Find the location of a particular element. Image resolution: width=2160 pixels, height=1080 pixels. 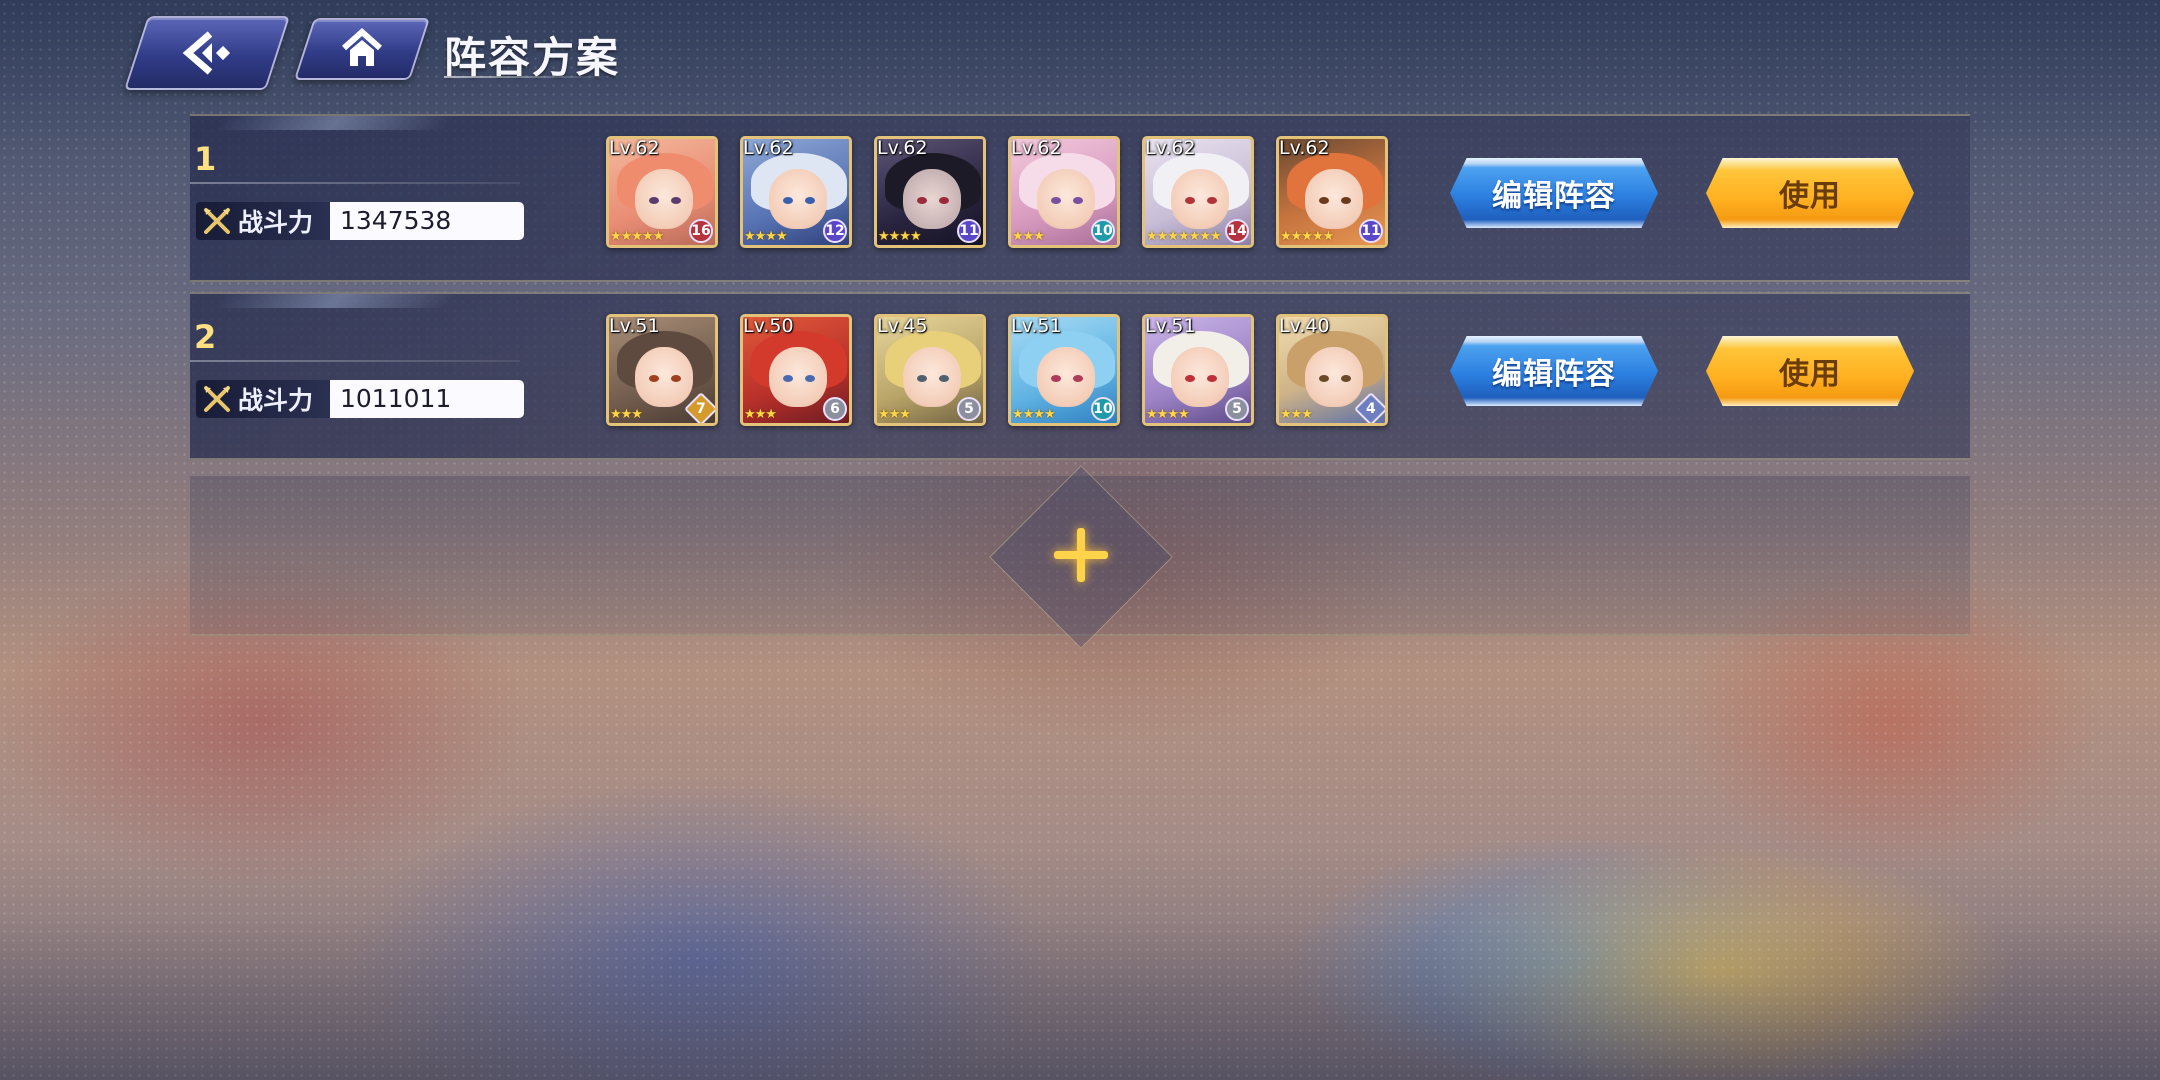

back-arrow-icon is located at coordinates (207, 53).